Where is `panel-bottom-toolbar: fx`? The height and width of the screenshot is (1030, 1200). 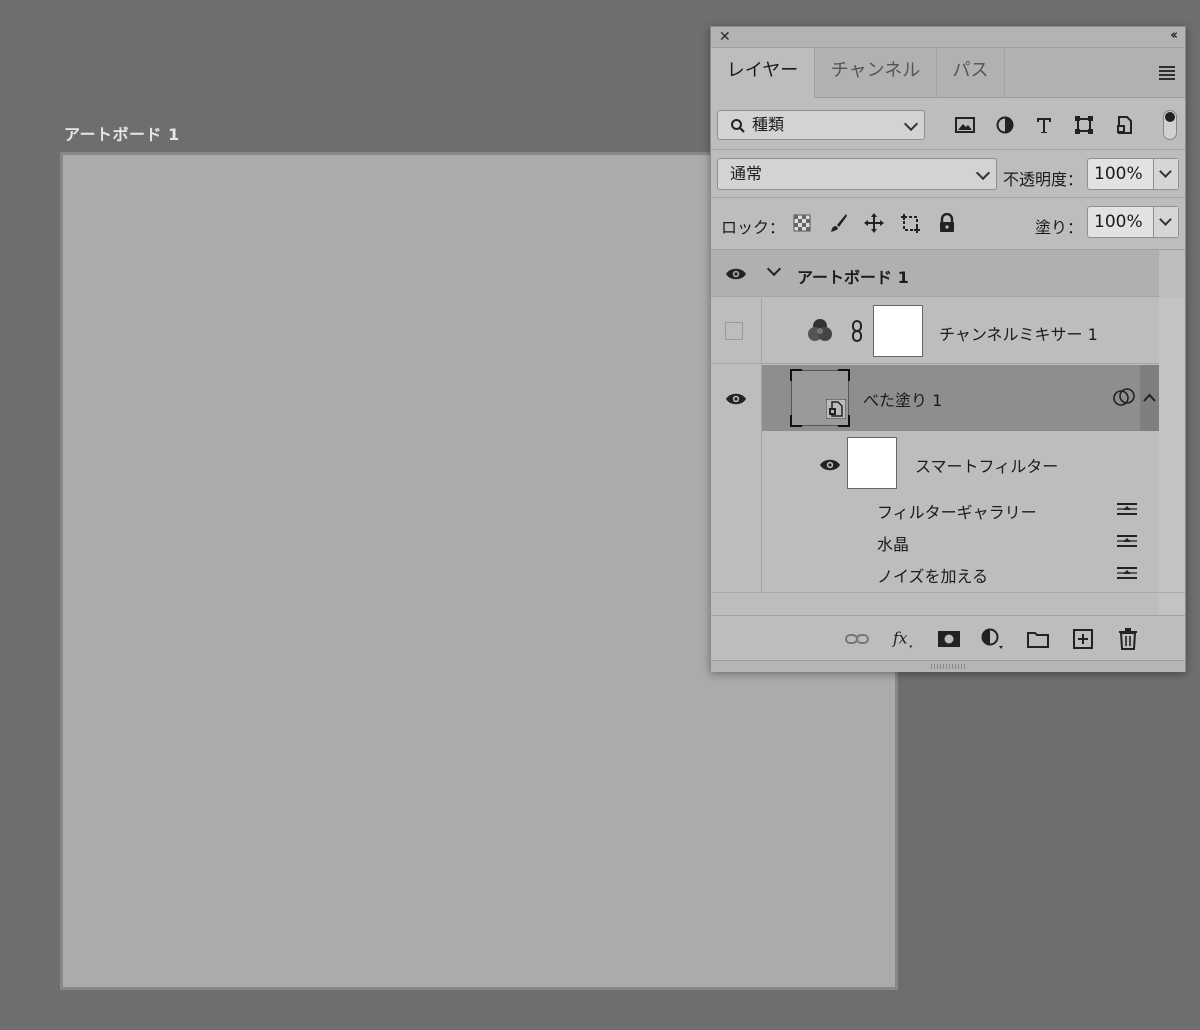
panel-bottom-toolbar: fx is located at coordinates (948, 638).